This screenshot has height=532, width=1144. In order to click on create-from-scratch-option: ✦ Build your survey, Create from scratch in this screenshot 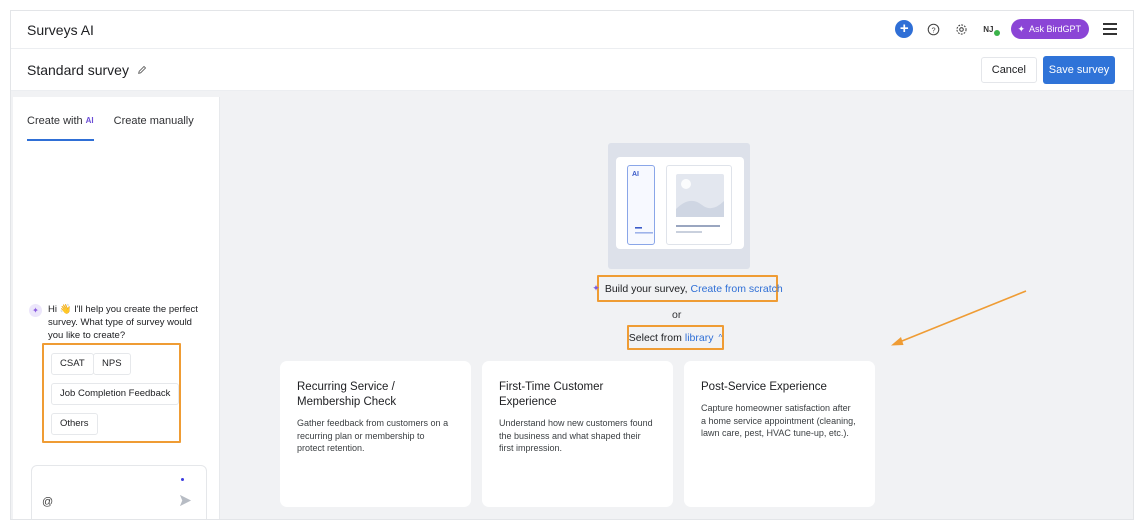, I will do `click(687, 288)`.